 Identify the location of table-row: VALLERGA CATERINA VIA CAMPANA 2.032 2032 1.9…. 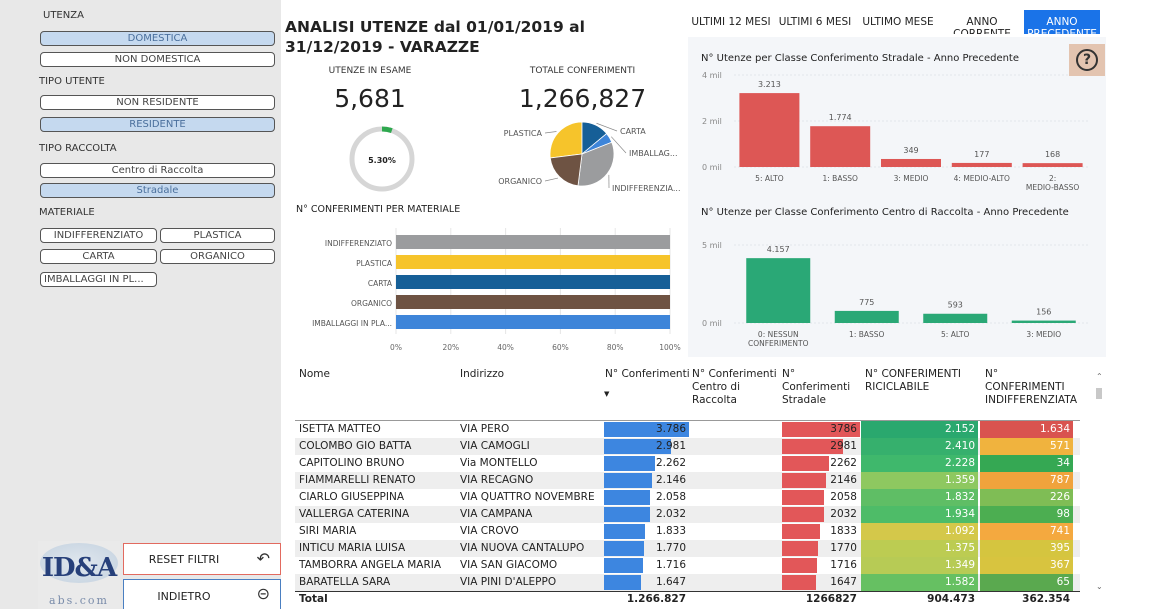
(687, 514).